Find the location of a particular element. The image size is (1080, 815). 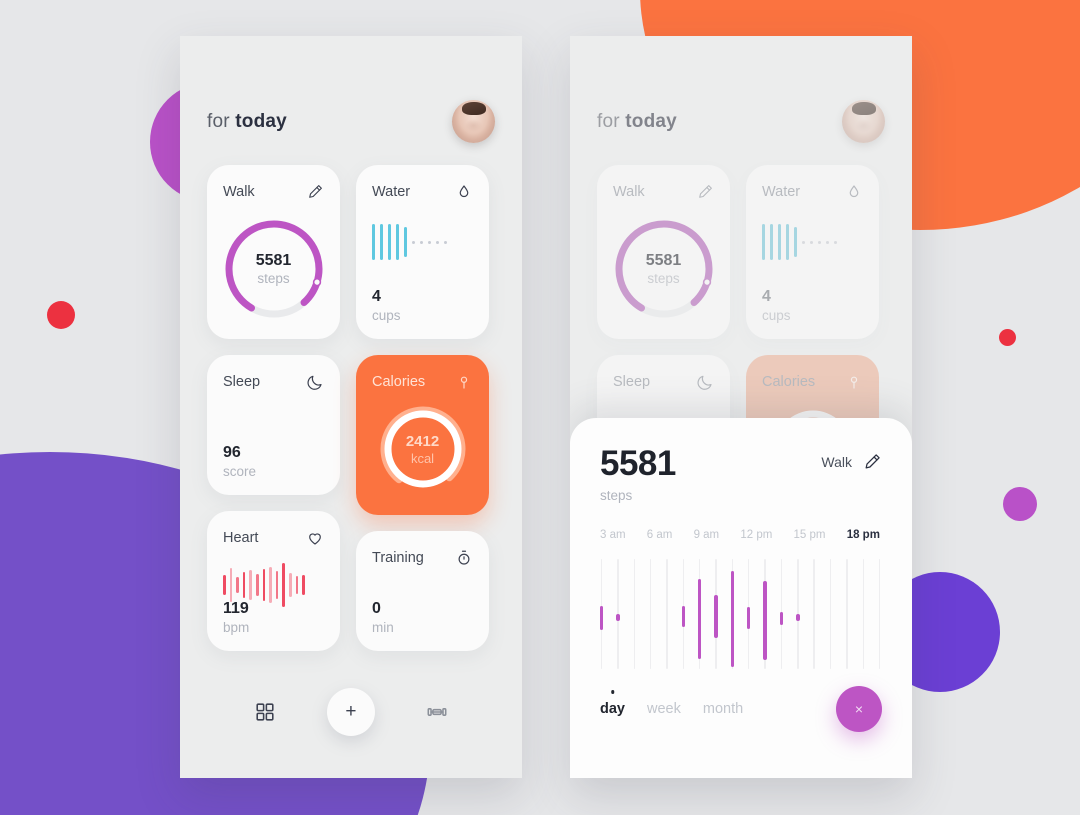

card-calories-header-dimmed: Calories is located at coordinates (812, 382).